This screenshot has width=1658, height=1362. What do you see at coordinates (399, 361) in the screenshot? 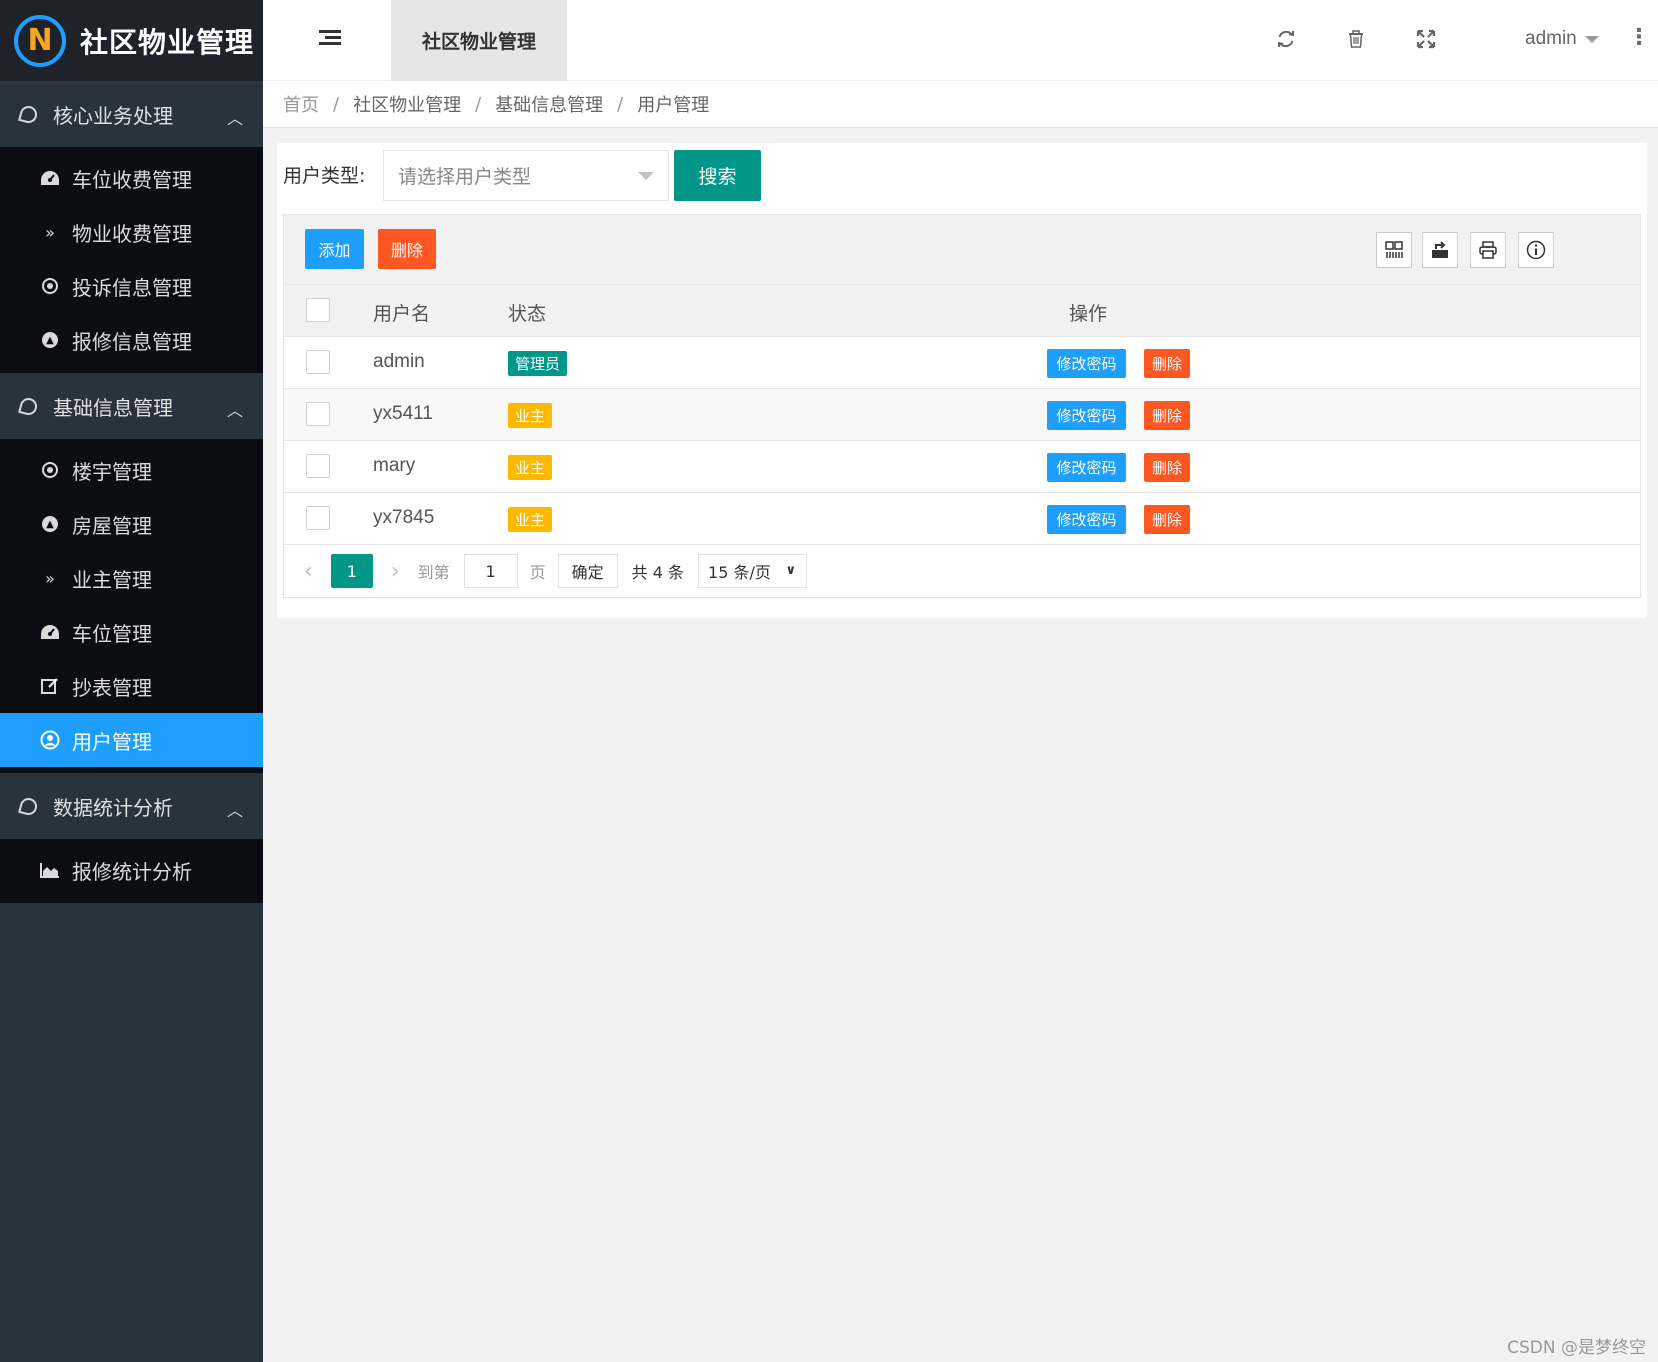
I see `cell-username: admin` at bounding box center [399, 361].